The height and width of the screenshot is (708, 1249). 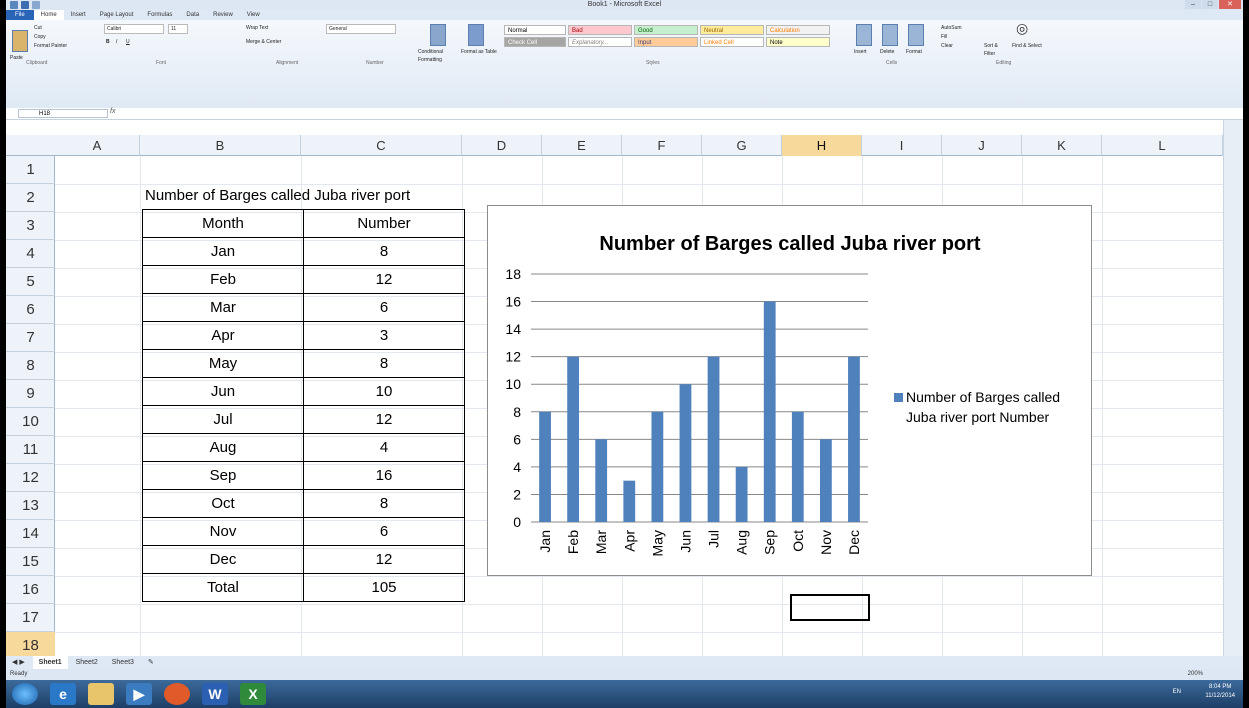 What do you see at coordinates (947, 46) in the screenshot?
I see `clear-button: Clear` at bounding box center [947, 46].